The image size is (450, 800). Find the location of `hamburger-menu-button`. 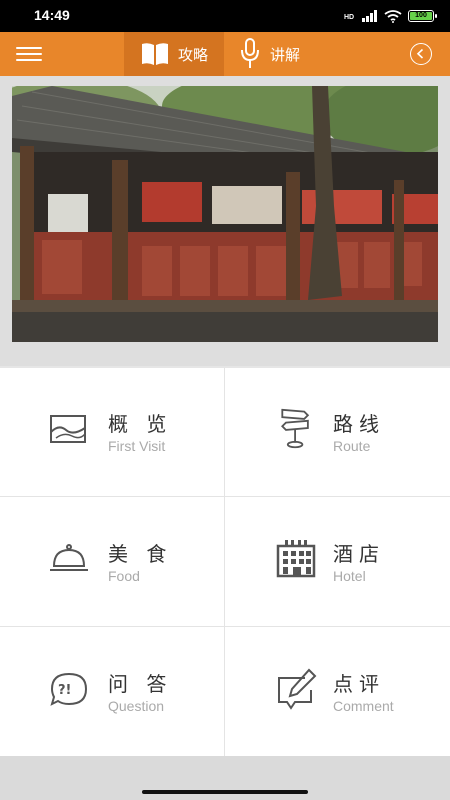

hamburger-menu-button is located at coordinates (29, 54).